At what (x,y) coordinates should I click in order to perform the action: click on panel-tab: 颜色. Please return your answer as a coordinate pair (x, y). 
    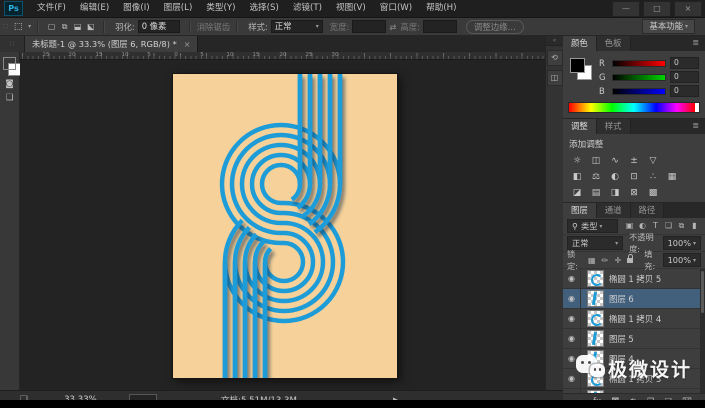
    Looking at the image, I should click on (580, 43).